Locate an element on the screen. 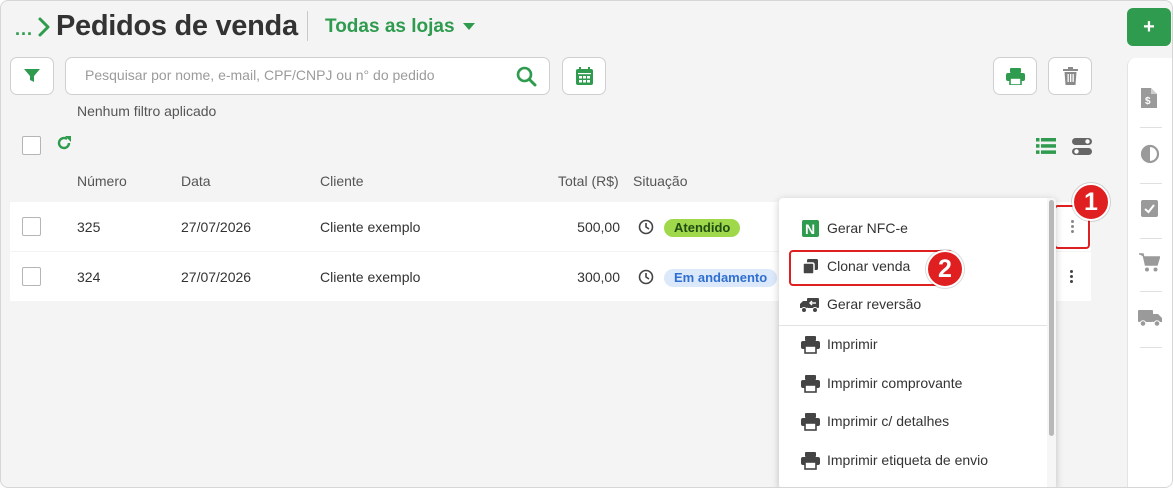 Image resolution: width=1173 pixels, height=488 pixels. print-button is located at coordinates (1015, 76).